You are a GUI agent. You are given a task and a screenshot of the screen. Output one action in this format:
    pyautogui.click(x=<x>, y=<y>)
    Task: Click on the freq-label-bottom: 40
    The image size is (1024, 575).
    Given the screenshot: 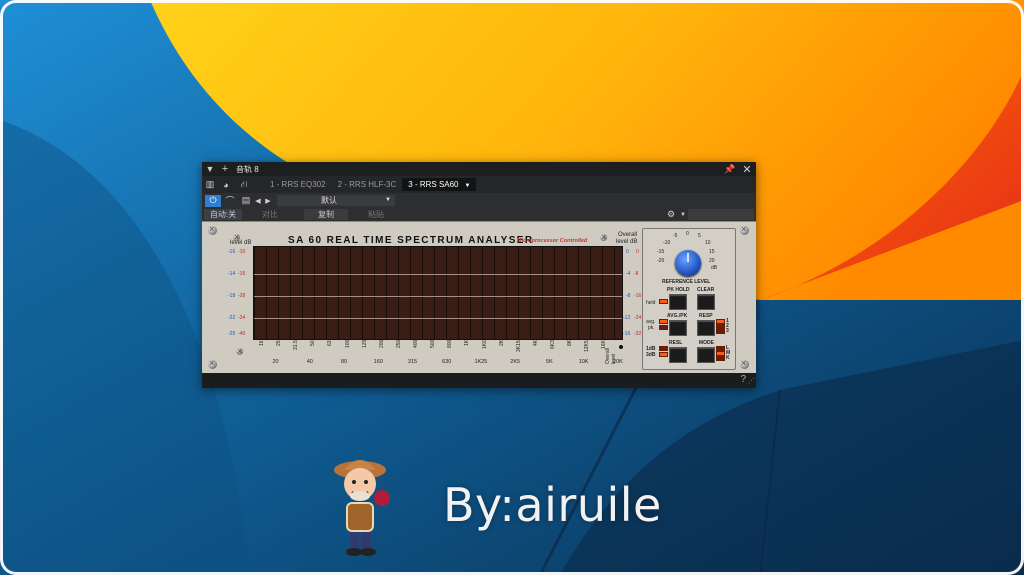 What is the action you would take?
    pyautogui.click(x=309, y=362)
    